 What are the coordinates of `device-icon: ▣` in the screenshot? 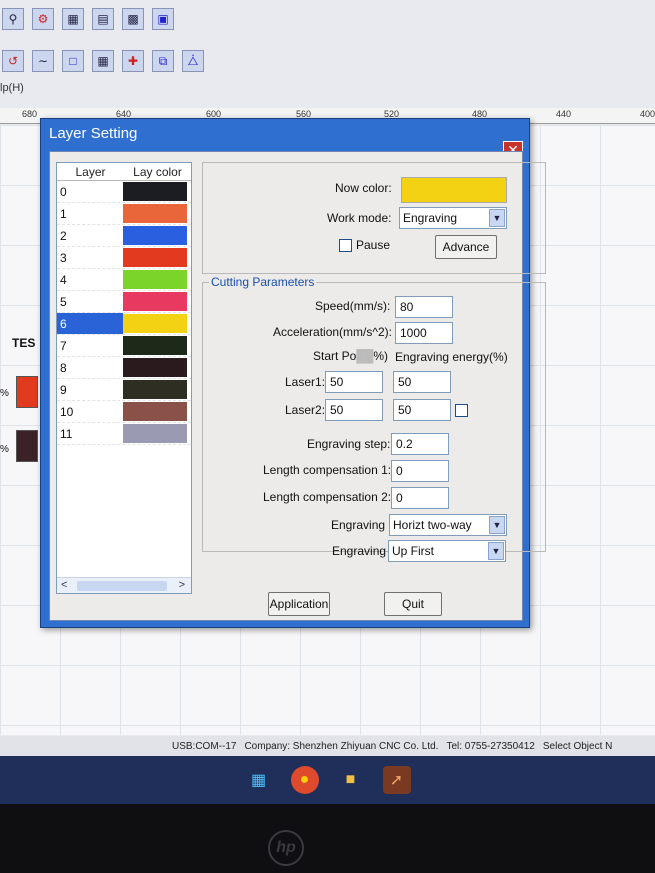 It's located at (163, 19).